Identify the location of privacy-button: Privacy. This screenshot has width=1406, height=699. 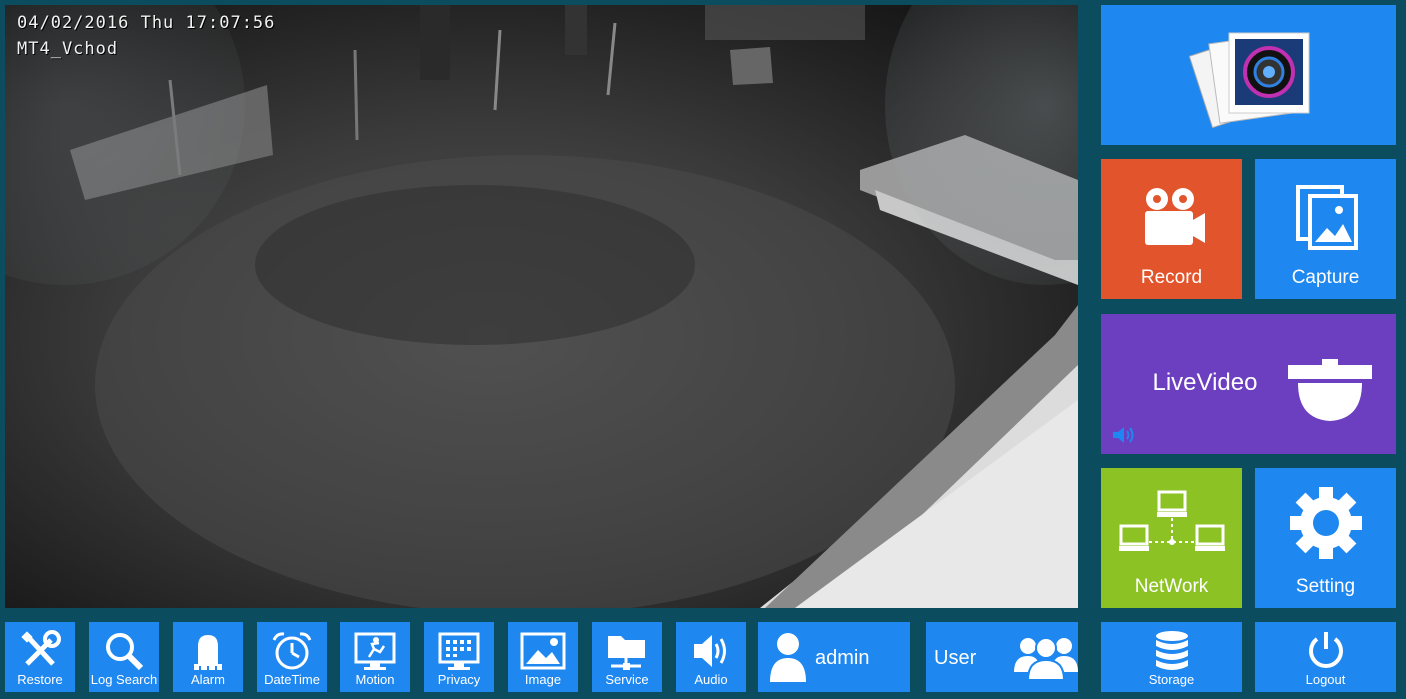
(459, 657).